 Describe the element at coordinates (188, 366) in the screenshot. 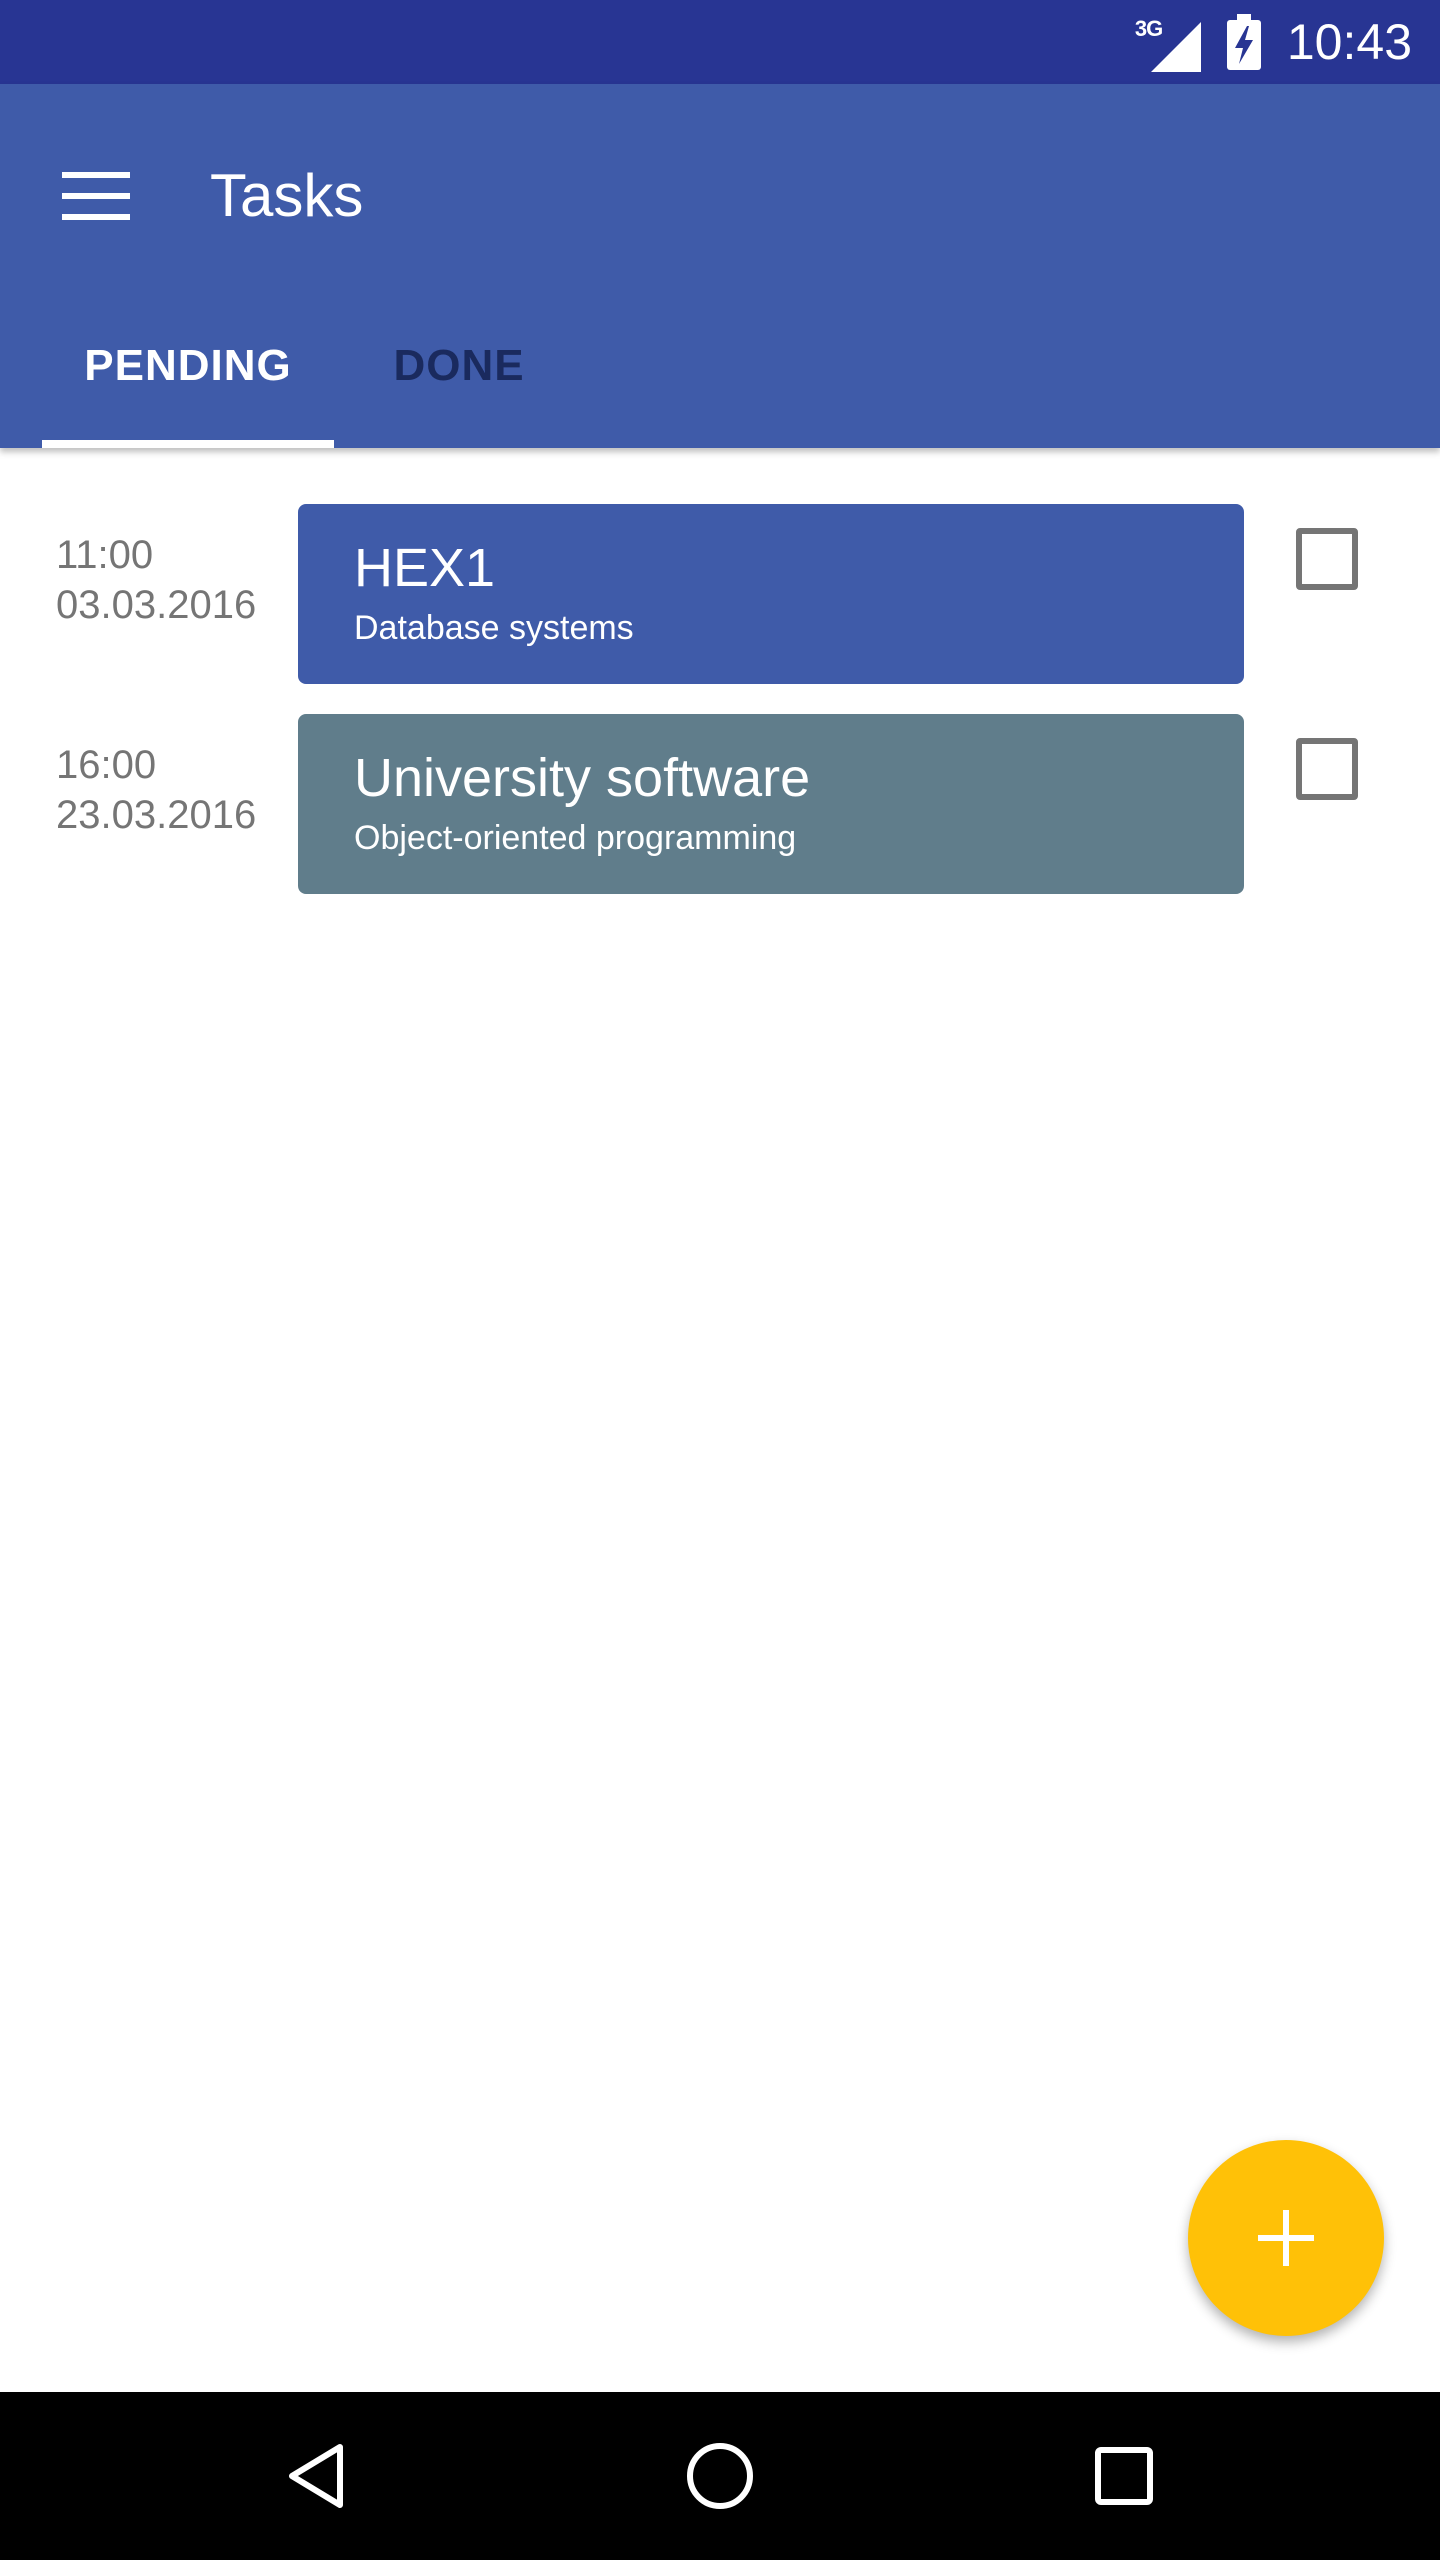

I see `tab-pending: PENDING` at that location.